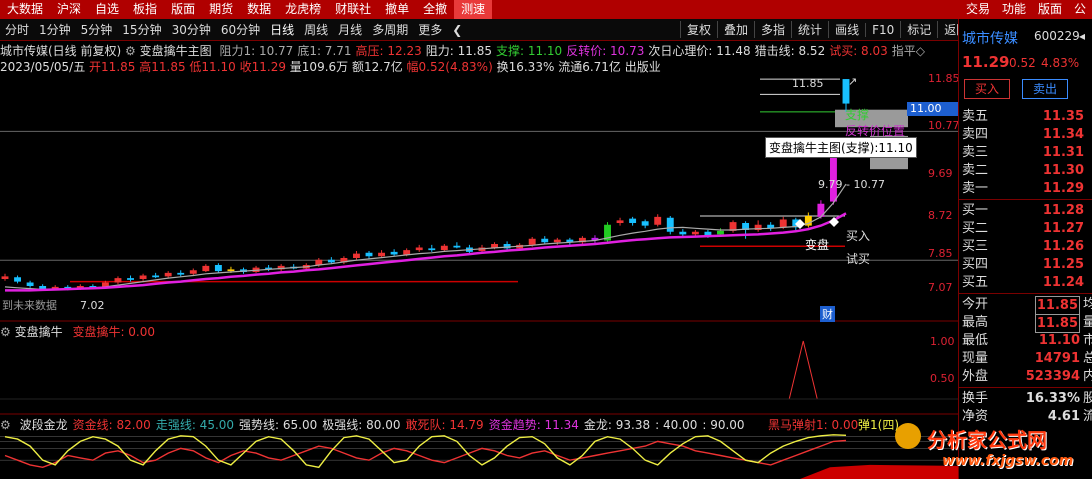 Image resolution: width=1092 pixels, height=479 pixels. I want to click on bid-label: 买五, so click(975, 282).